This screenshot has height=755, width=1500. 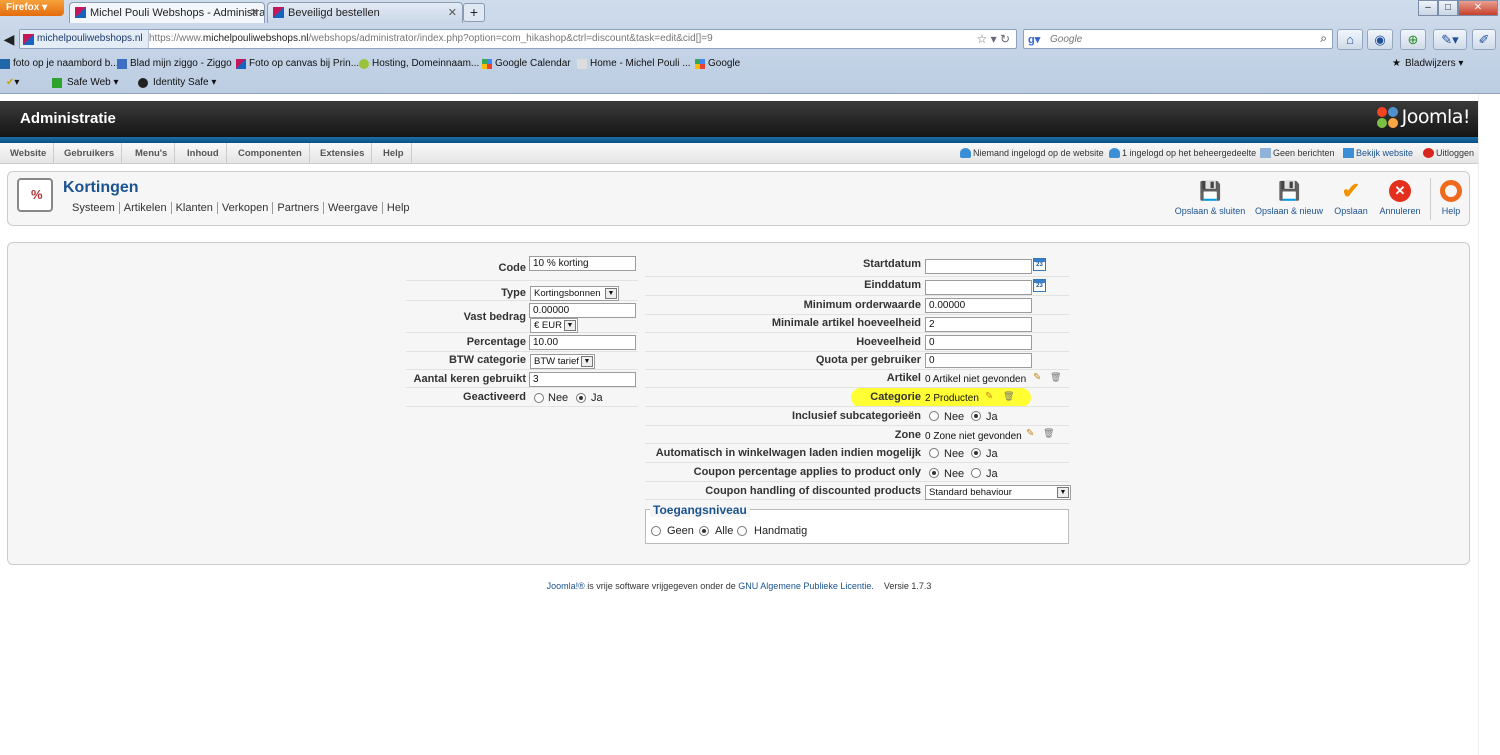 What do you see at coordinates (145, 208) in the screenshot?
I see `submenu-products: Artikelen` at bounding box center [145, 208].